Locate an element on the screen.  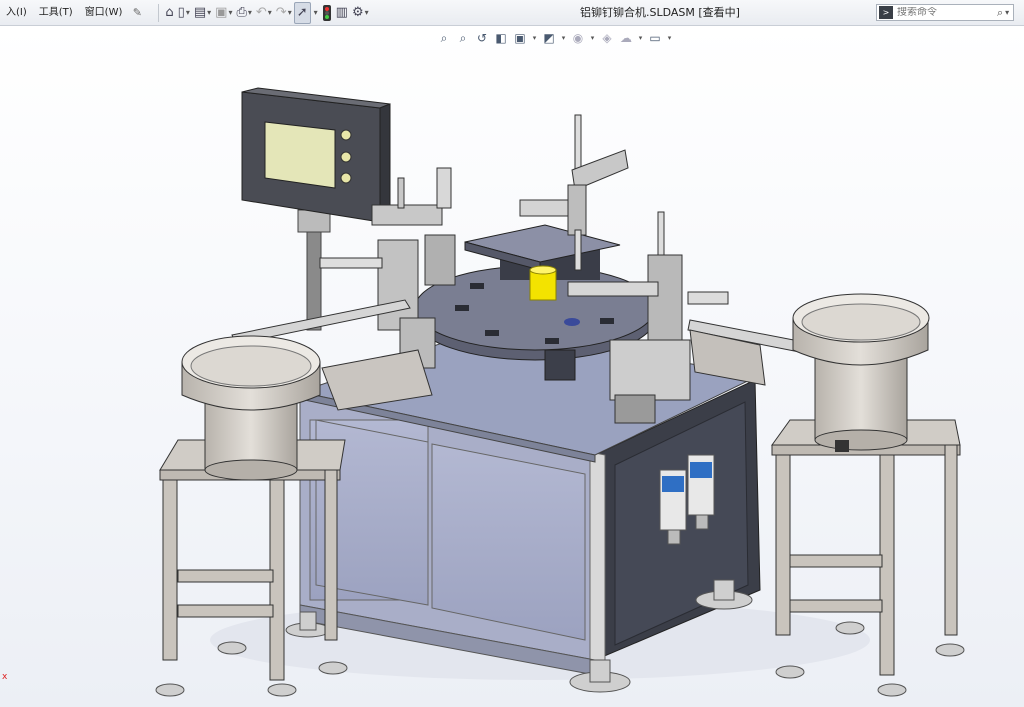
menu-insert: 入(I) is located at coordinates (16, 13).